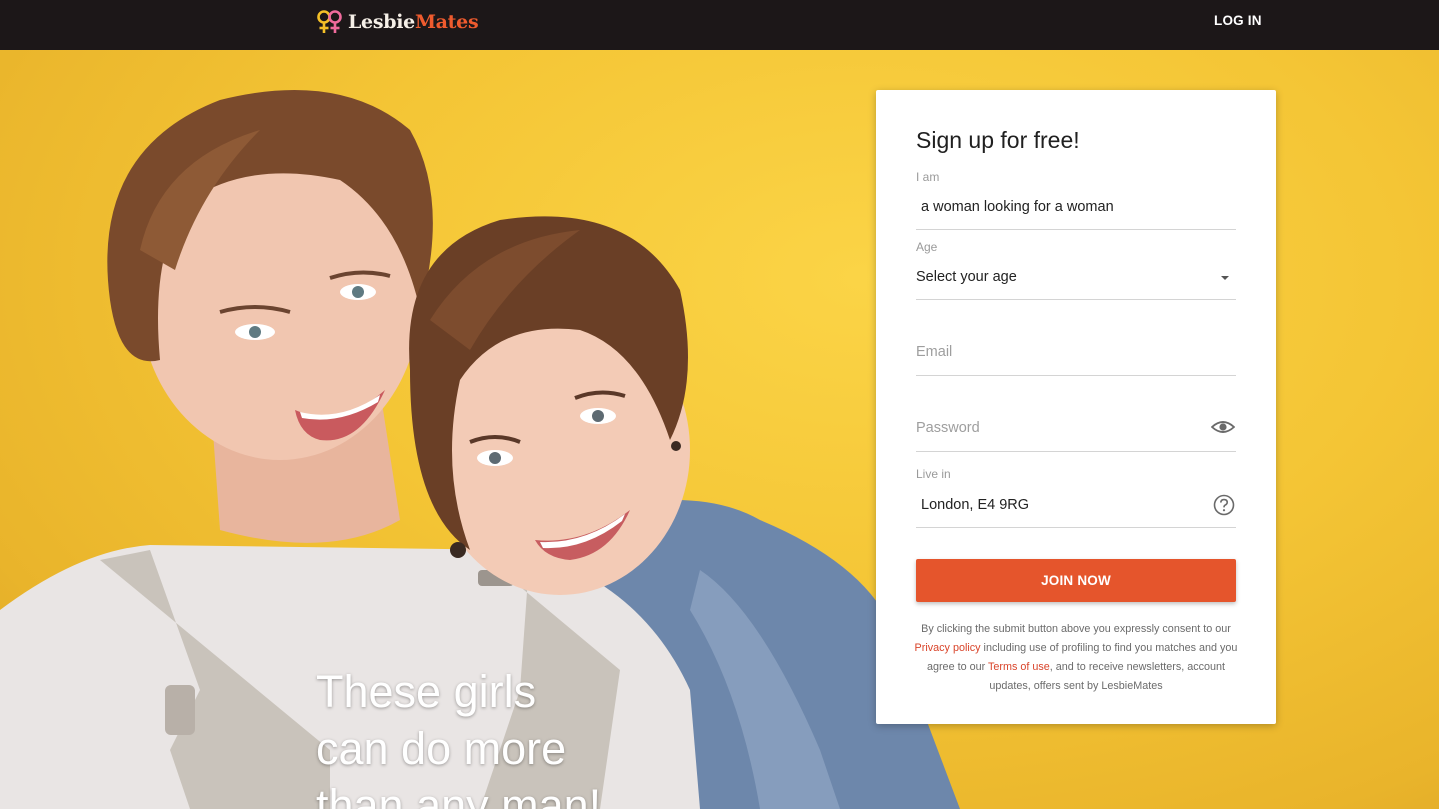 The image size is (1439, 809). What do you see at coordinates (1076, 355) in the screenshot?
I see `email-field: Email` at bounding box center [1076, 355].